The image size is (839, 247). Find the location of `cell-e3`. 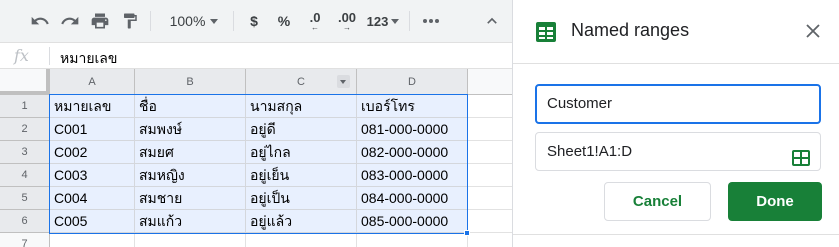

cell-e3 is located at coordinates (490, 152).